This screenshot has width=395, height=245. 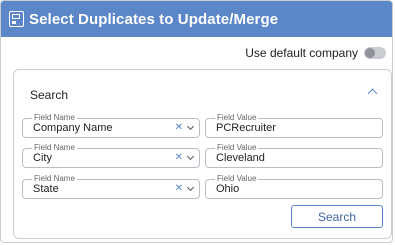 I want to click on search-button: Search, so click(x=337, y=216).